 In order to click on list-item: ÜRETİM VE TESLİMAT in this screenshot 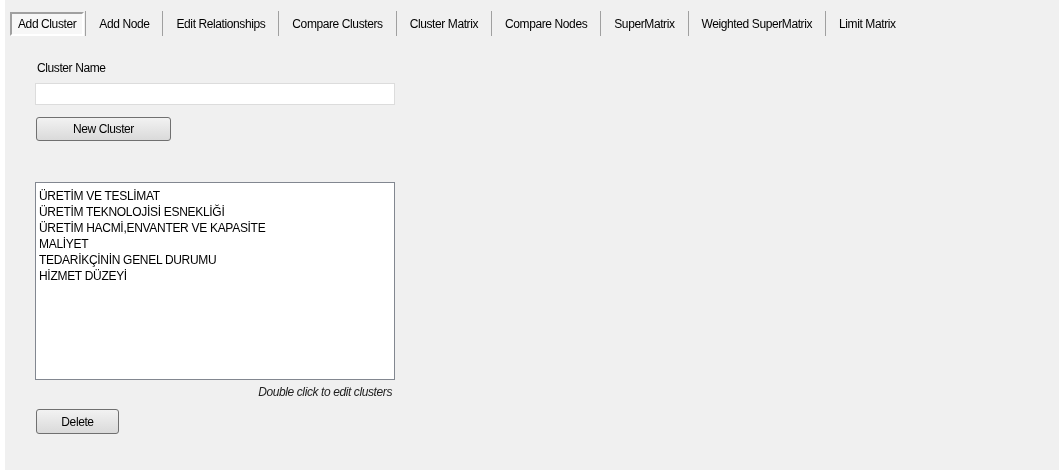, I will do `click(216, 196)`.